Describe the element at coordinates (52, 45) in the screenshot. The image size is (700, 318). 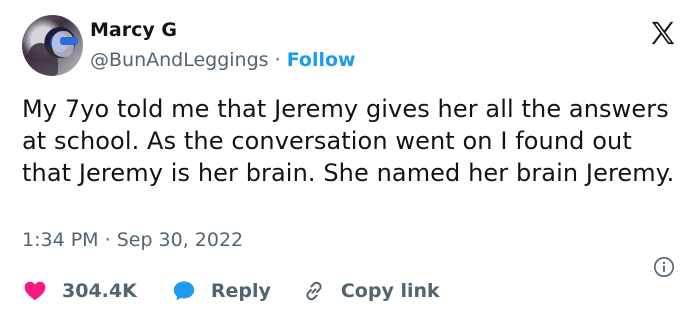
I see `avatar` at that location.